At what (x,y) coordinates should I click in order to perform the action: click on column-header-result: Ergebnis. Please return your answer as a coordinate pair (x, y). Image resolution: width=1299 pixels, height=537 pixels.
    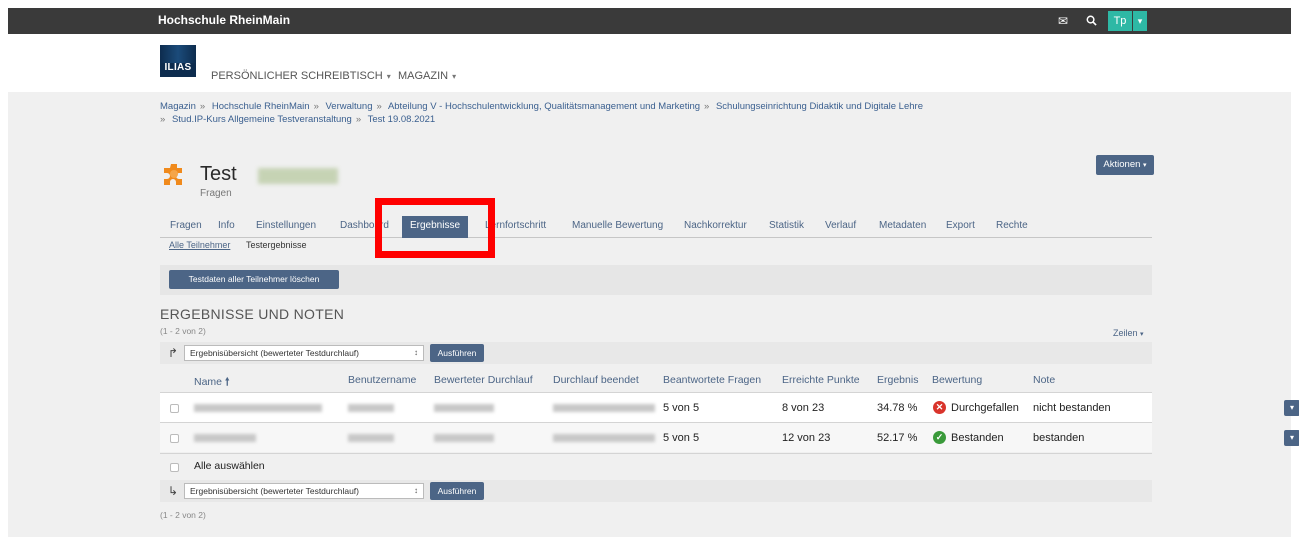
    Looking at the image, I should click on (897, 380).